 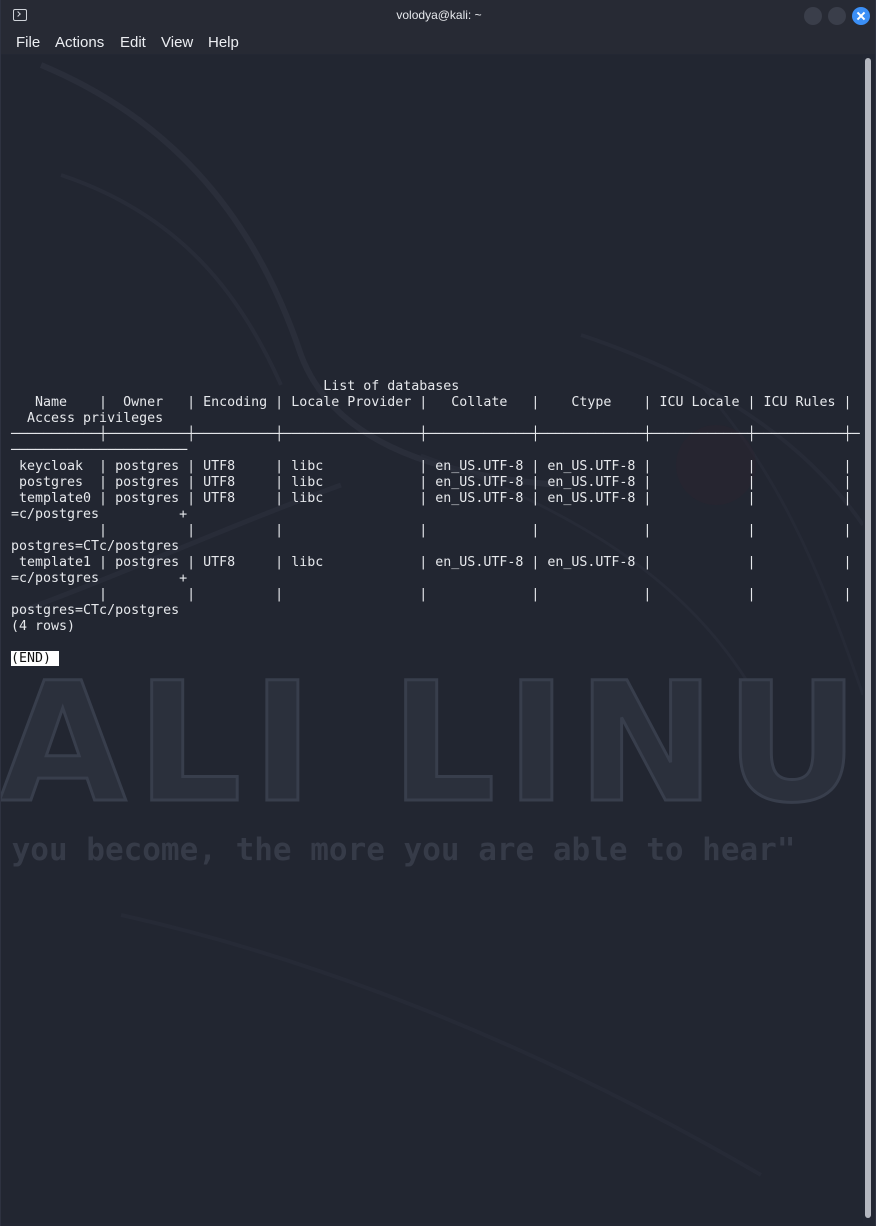 I want to click on table-caption: List of databases, so click(x=235, y=386).